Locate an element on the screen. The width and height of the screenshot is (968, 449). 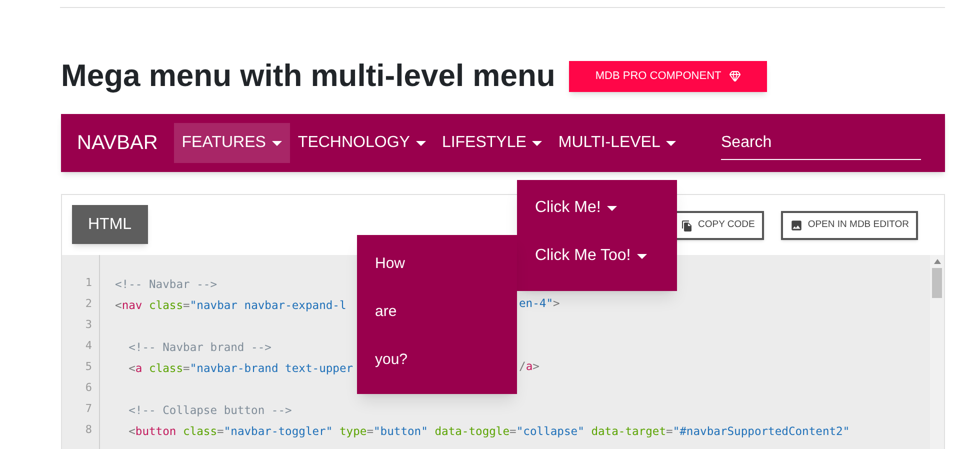
code-line: <!-- Navbar --> is located at coordinates (166, 284).